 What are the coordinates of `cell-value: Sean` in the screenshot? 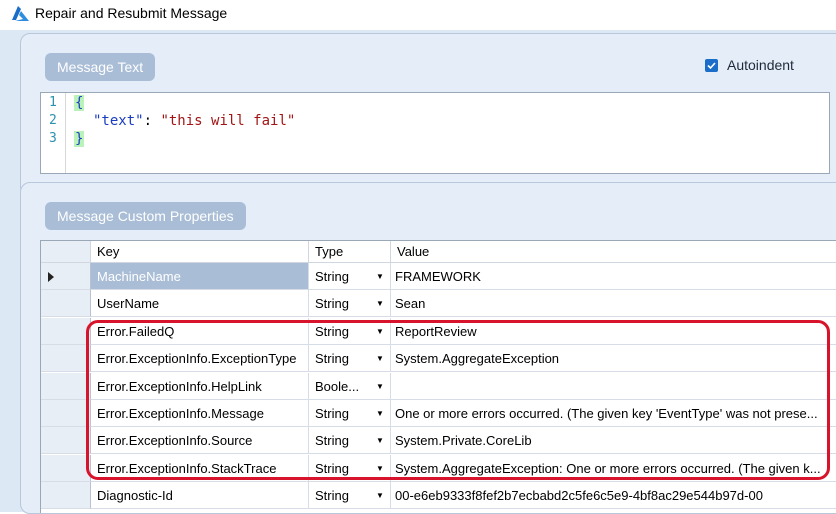 It's located at (613, 304).